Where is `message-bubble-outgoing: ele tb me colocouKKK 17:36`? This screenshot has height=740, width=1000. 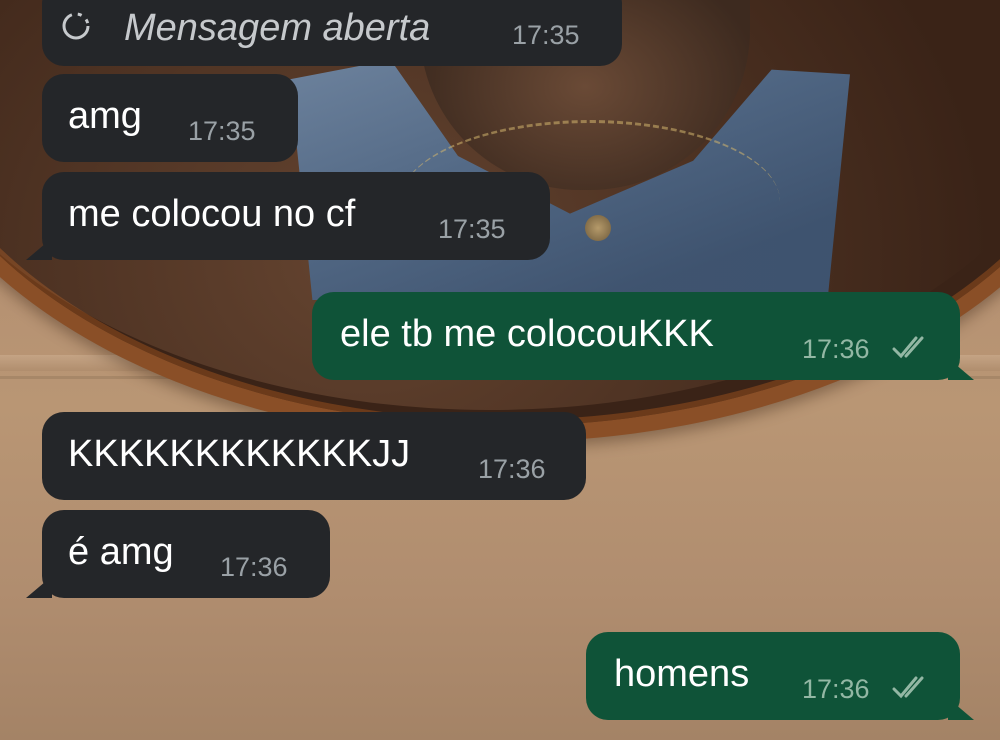
message-bubble-outgoing: ele tb me colocouKKK 17:36 is located at coordinates (636, 336).